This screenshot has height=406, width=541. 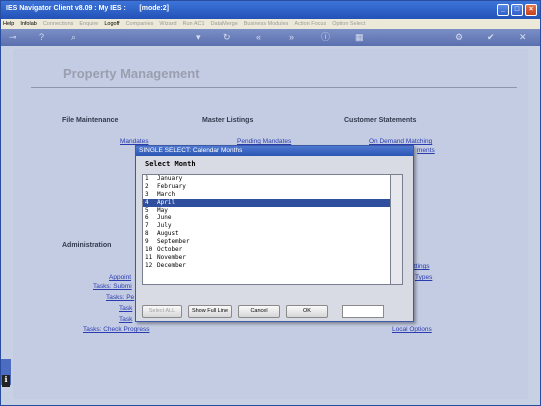 I want to click on menu-infolab: Infolab, so click(x=28, y=24).